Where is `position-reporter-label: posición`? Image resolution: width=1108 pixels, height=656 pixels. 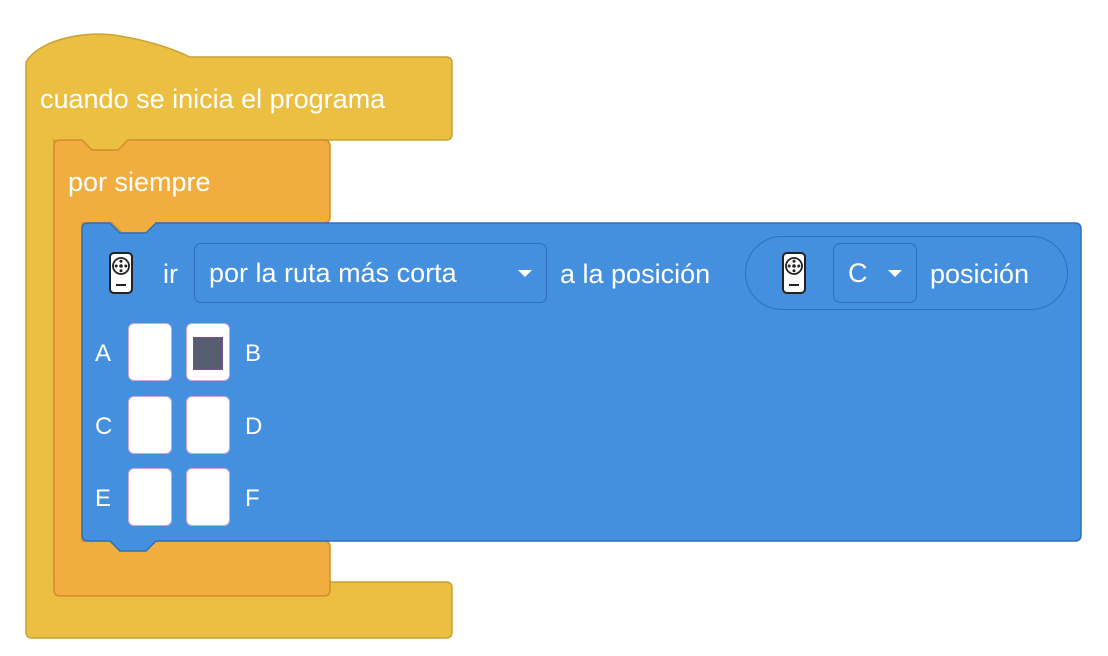 position-reporter-label: posición is located at coordinates (980, 274).